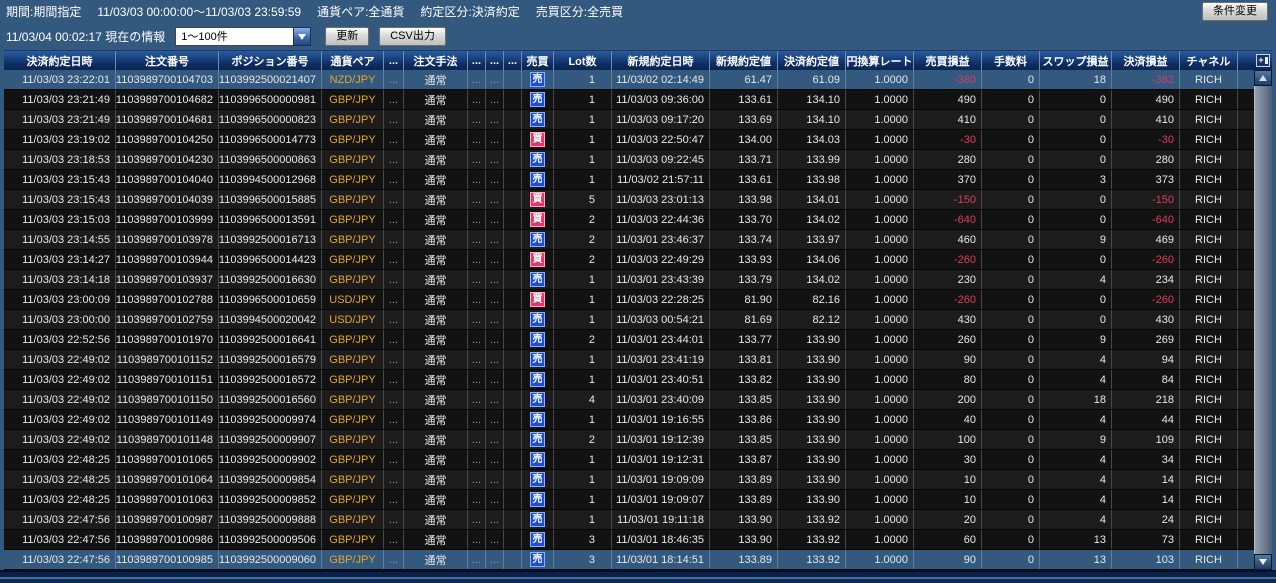 This screenshot has height=583, width=1276. Describe the element at coordinates (661, 80) in the screenshot. I see `cell-odt: 11/03/02 02:14:49` at that location.